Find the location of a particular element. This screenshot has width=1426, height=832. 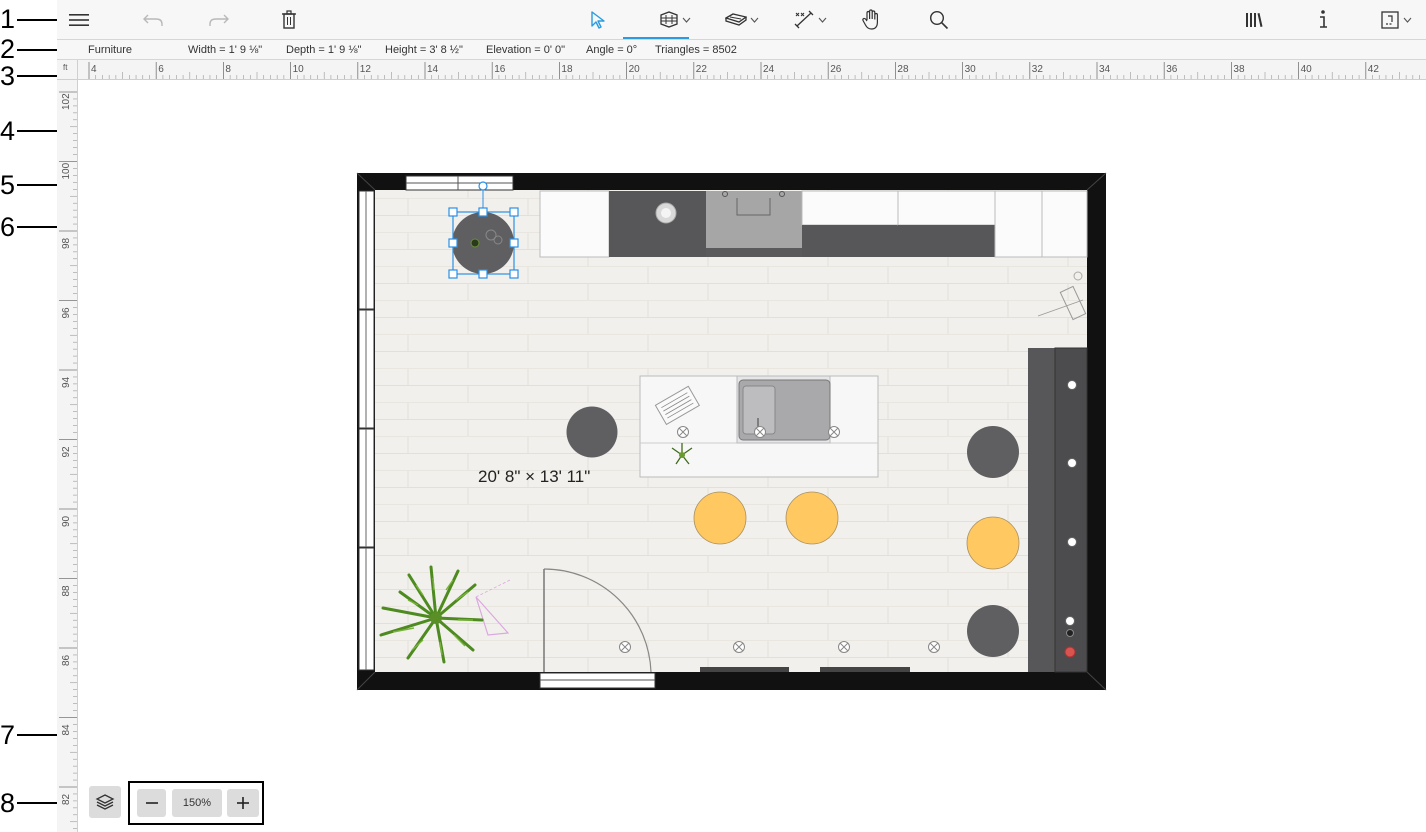

ruler-unit-label: ft is located at coordinates (67, 70).